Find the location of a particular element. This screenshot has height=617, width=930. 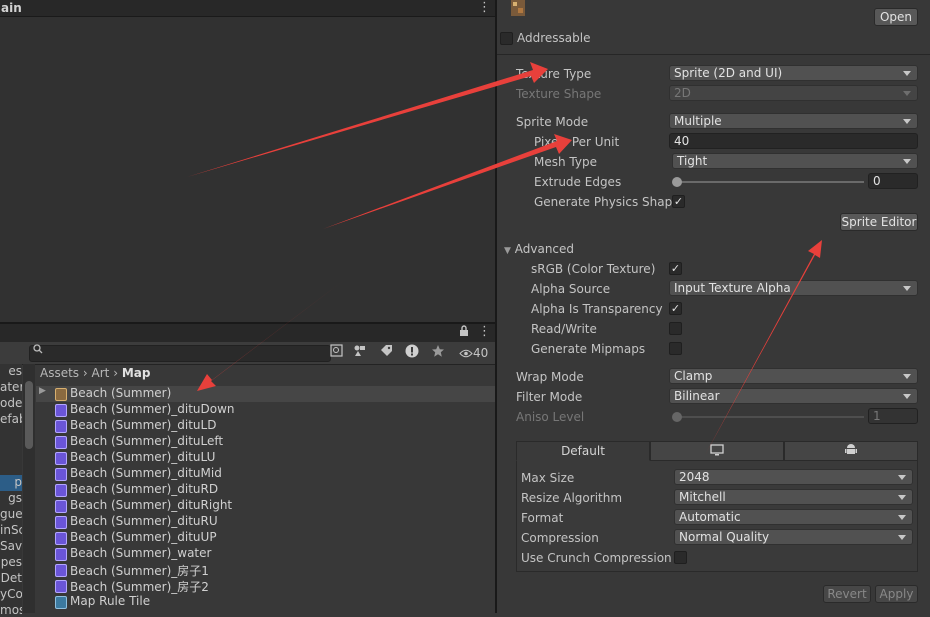

tree-item: gs is located at coordinates (11, 498).